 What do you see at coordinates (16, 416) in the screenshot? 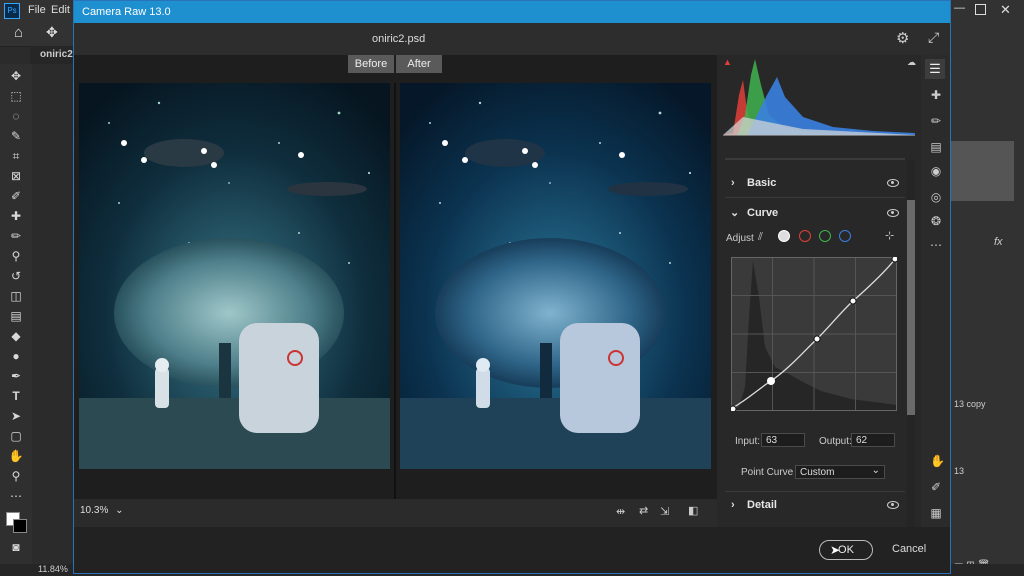
I see `path-select-icon: ➤` at bounding box center [16, 416].